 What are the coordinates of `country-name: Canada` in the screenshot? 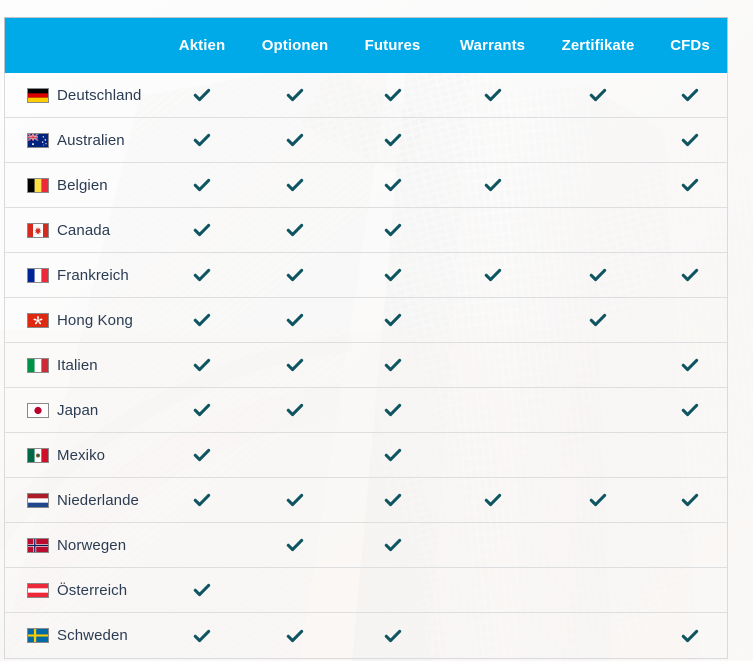 It's located at (84, 230).